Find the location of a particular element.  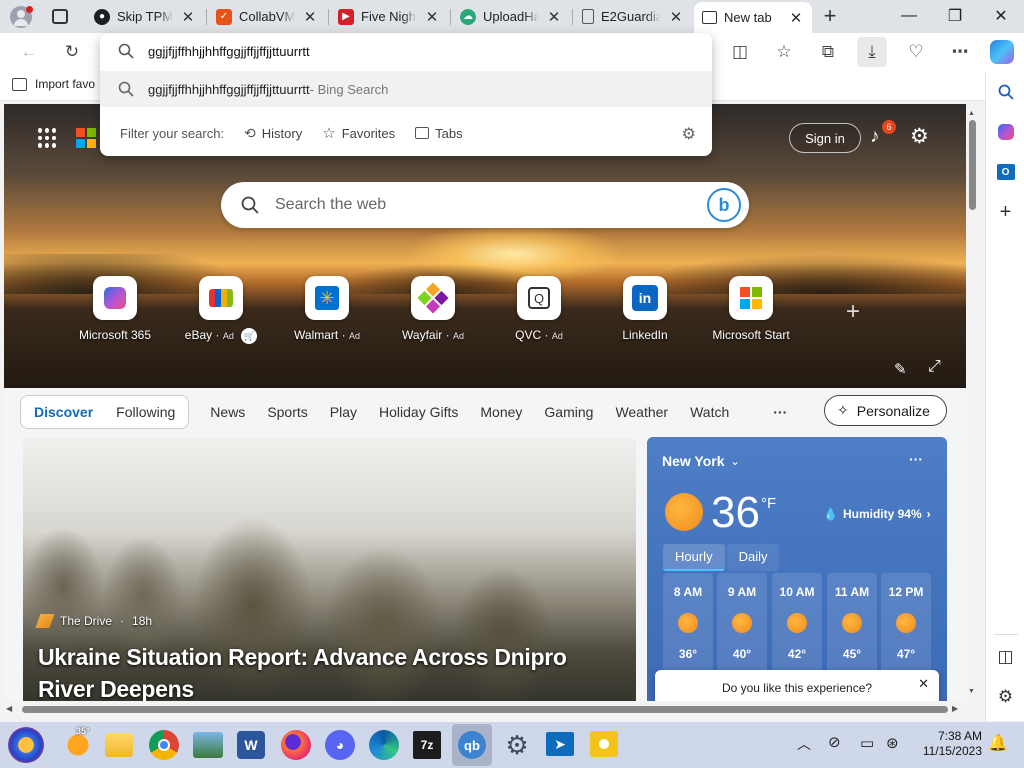

copilot-sidebar-icon is located at coordinates (1005, 132).